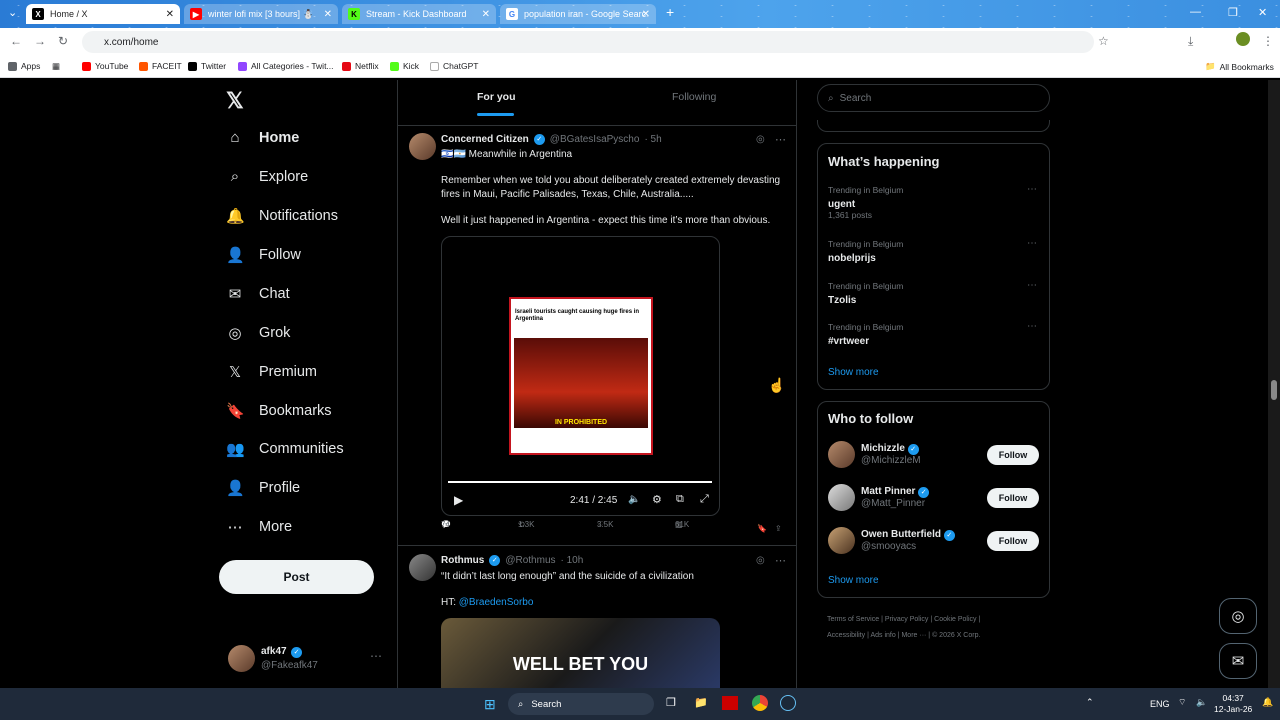 The image size is (1280, 720). What do you see at coordinates (595, 139) in the screenshot?
I see `author-handle: @BGatesIsaPyscho` at bounding box center [595, 139].